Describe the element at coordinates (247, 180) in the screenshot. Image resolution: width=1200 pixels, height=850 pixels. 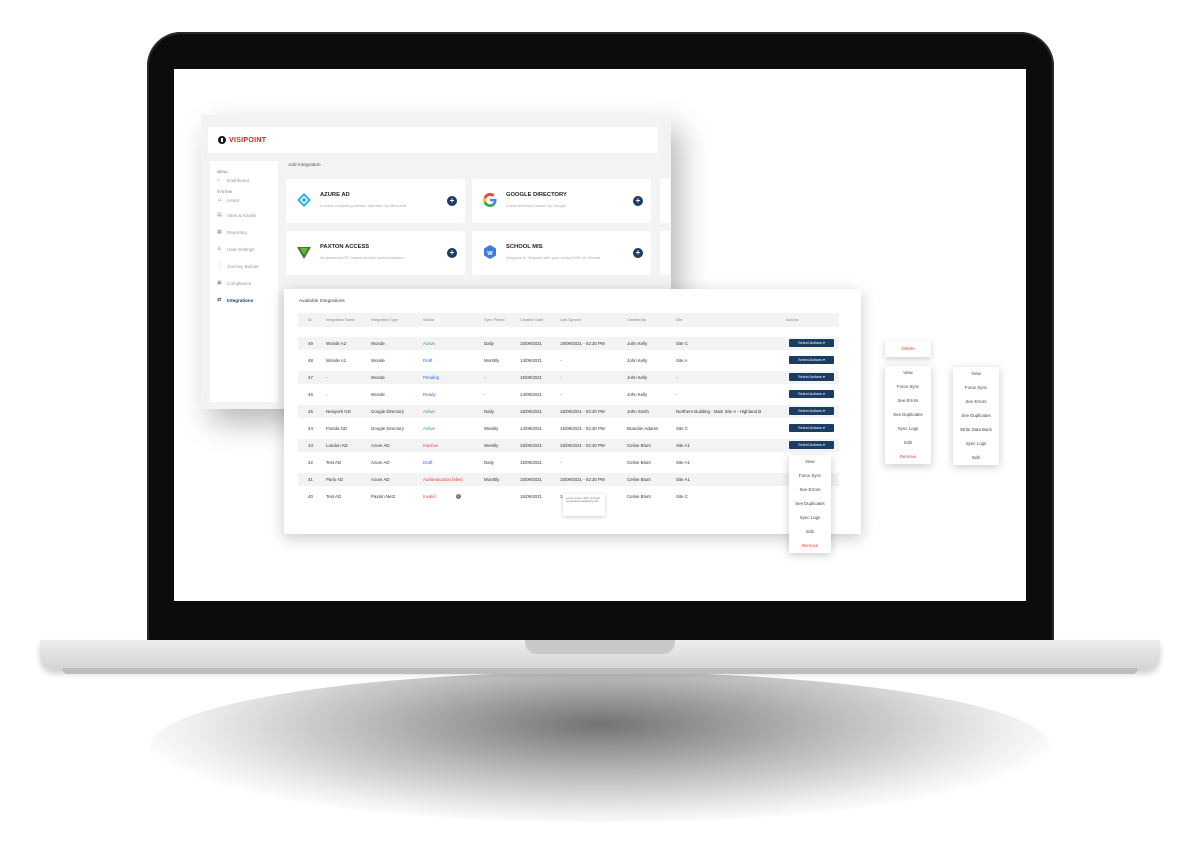
I see `sidebar-item-dashboard: ⌂ Dashboard` at that location.